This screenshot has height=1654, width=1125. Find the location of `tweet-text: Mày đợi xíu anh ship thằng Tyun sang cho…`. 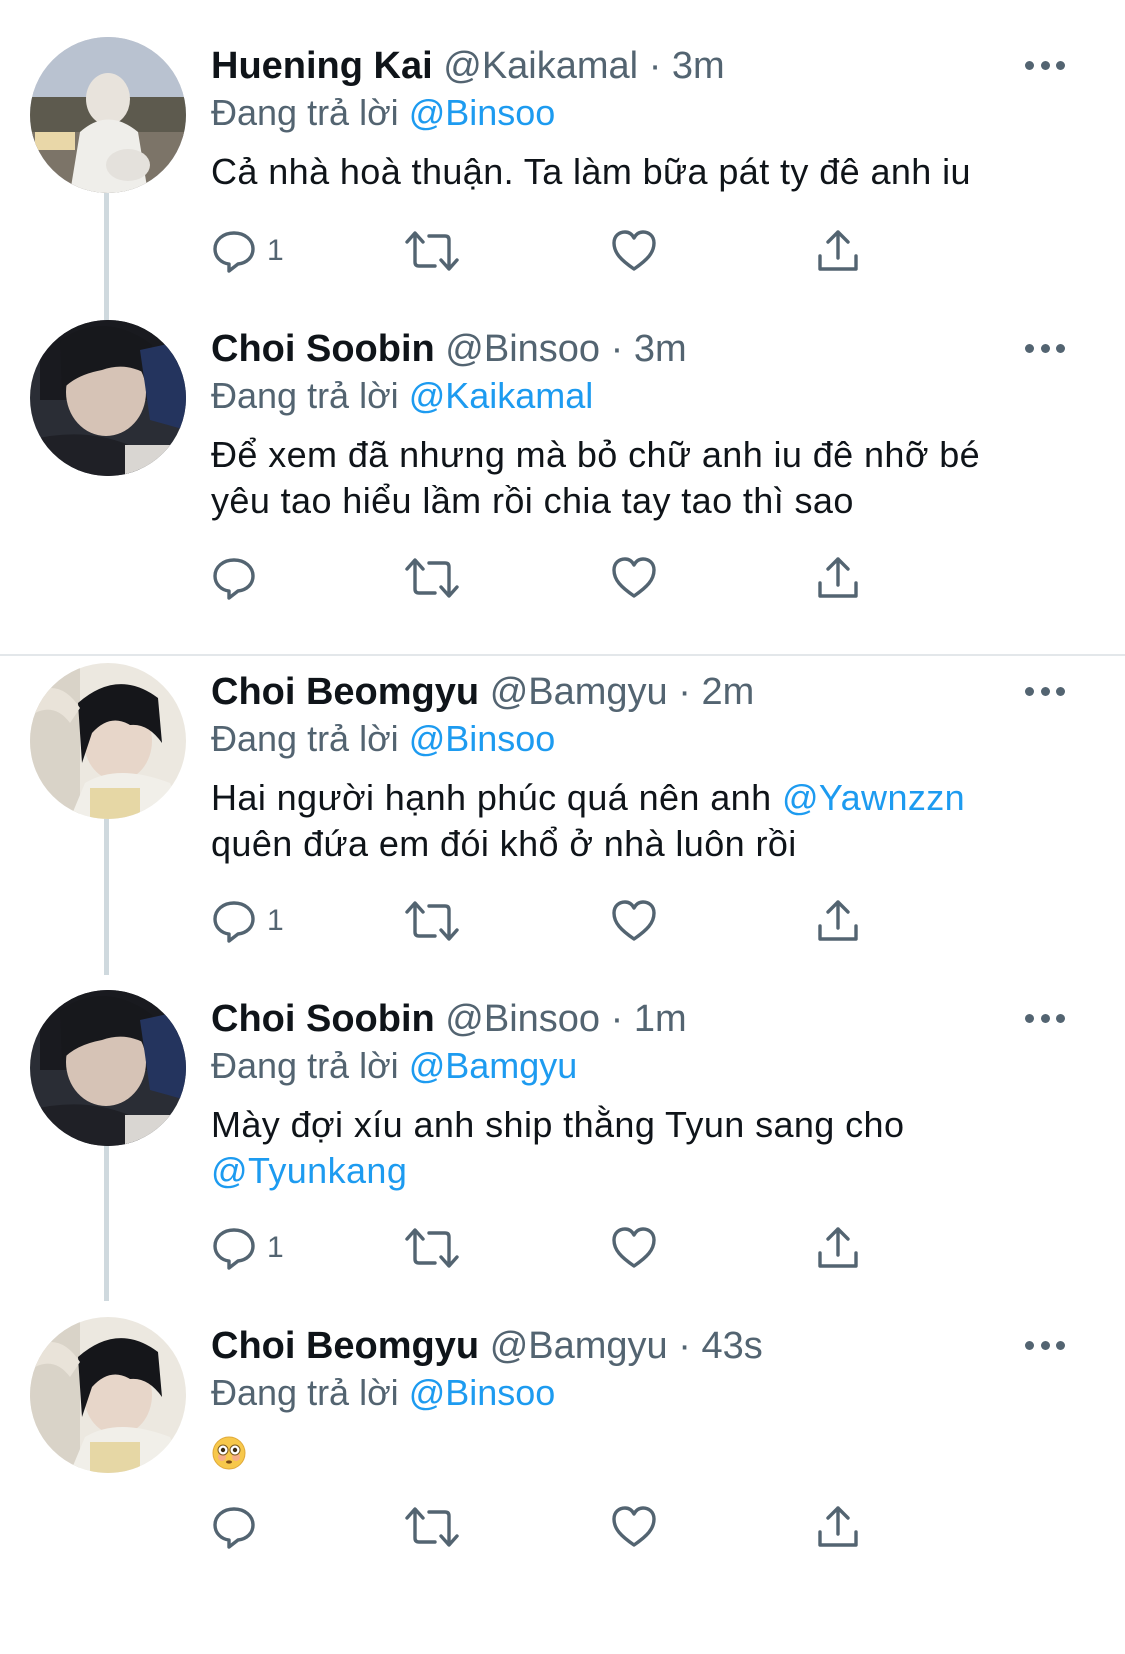

tweet-text: Mày đợi xíu anh ship thằng Tyun sang cho… is located at coordinates (626, 1148).